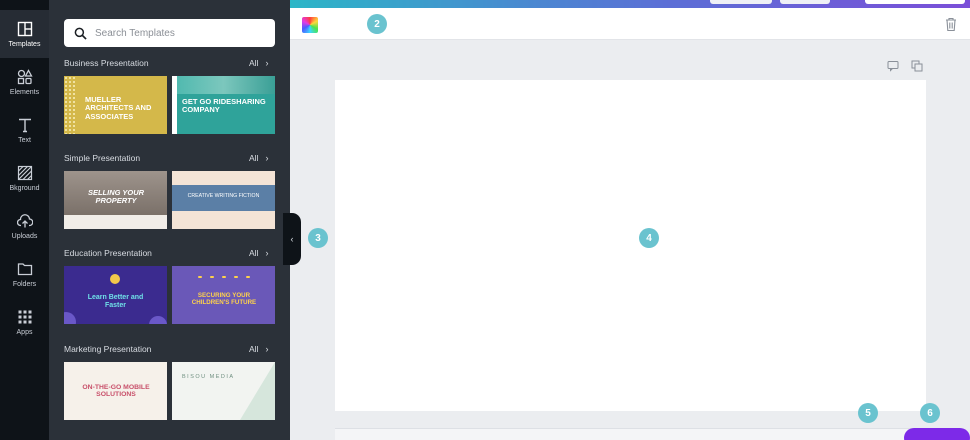 This screenshot has width=970, height=440. What do you see at coordinates (24, 44) in the screenshot?
I see `rail-item-label: Templates` at bounding box center [24, 44].